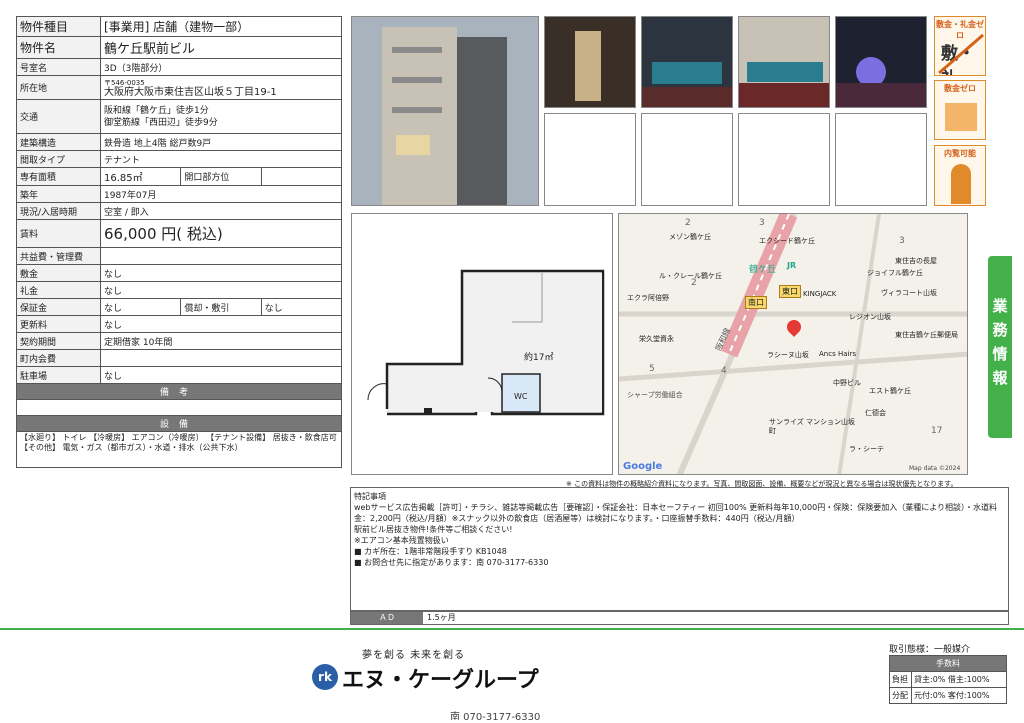  I want to click on notes-line-3: ※エアコン基本残置物扱い, so click(401, 540).